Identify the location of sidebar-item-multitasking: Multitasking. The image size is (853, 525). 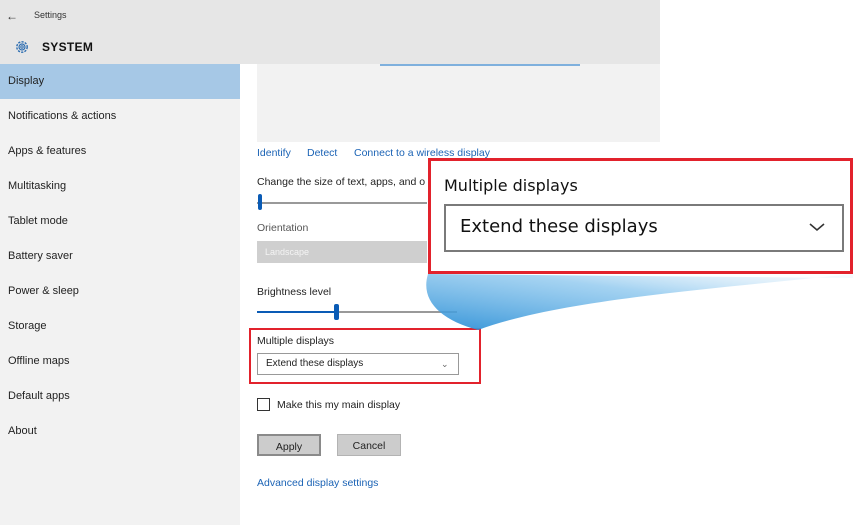
(120, 186).